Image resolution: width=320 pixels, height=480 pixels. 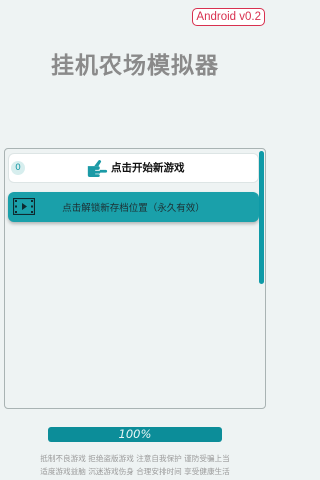 What do you see at coordinates (148, 168) in the screenshot?
I see `new-game-label: 点击开始新游戏` at bounding box center [148, 168].